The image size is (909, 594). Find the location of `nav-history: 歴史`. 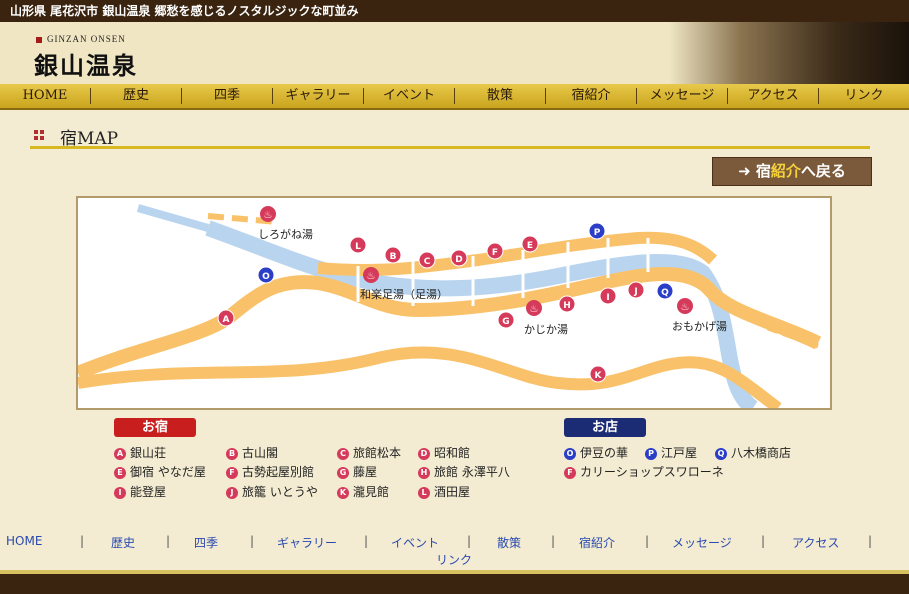

nav-history: 歴史 is located at coordinates (136, 96).